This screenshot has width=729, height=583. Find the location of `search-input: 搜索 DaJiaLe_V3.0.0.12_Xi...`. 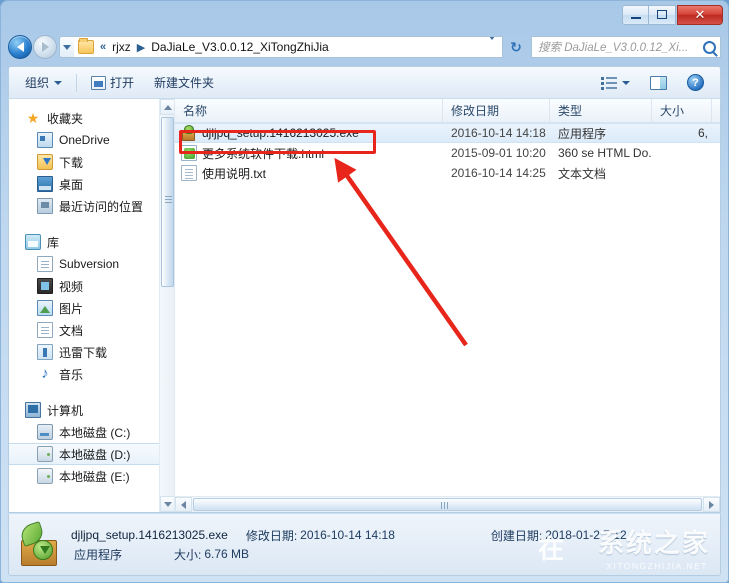

search-input: 搜索 DaJiaLe_V3.0.0.12_Xi... is located at coordinates (619, 47).